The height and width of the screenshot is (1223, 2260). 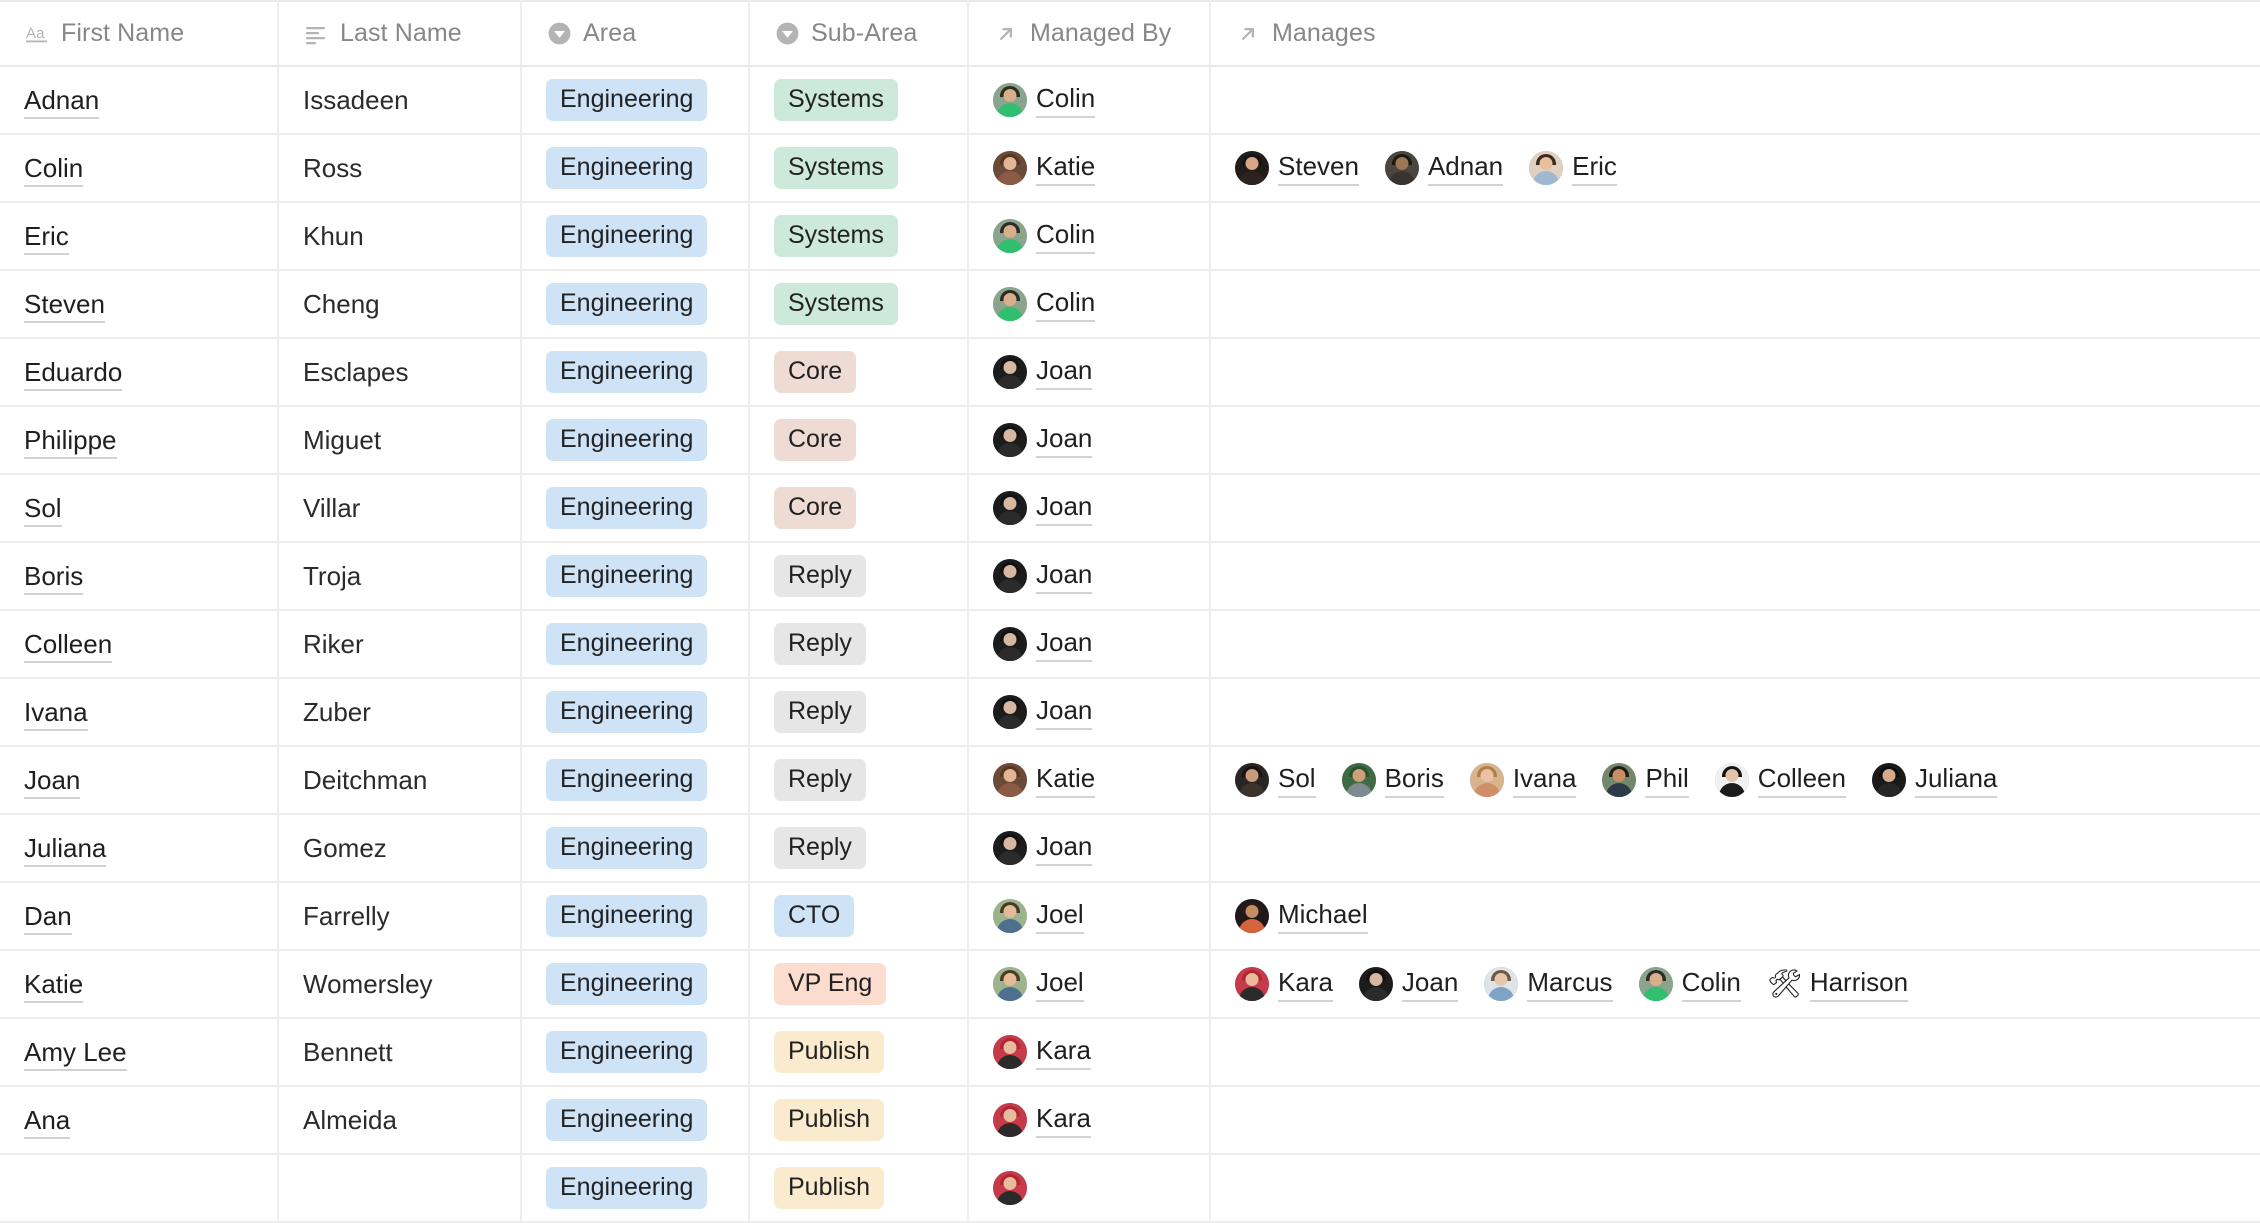 I want to click on first-name-link: Colleen, so click(x=68, y=645).